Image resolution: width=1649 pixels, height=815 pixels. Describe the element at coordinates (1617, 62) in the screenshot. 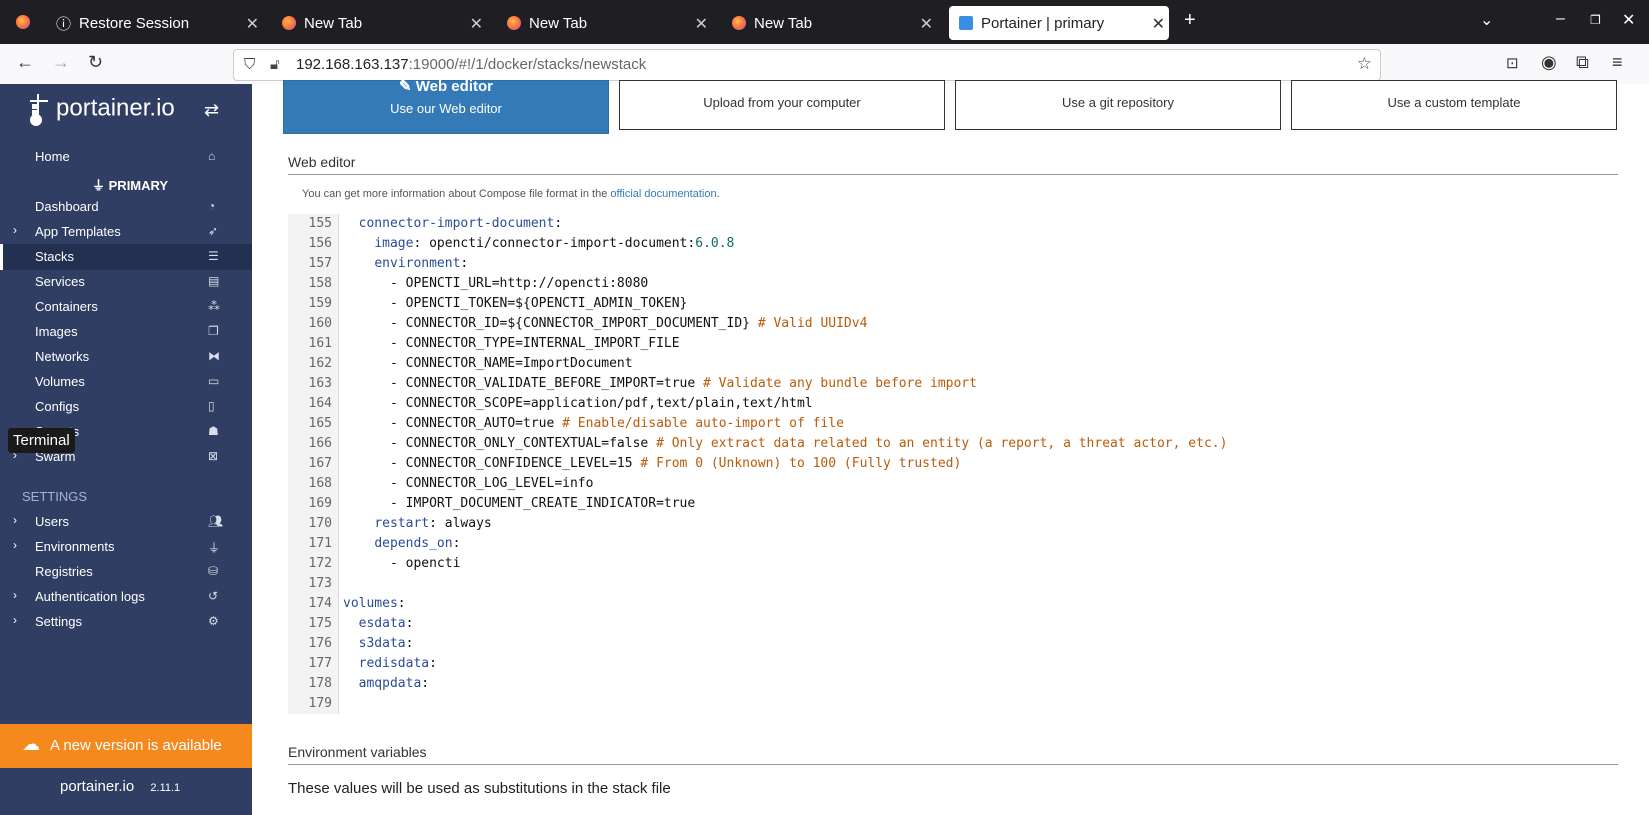

I see `menu-icon: ≡` at that location.